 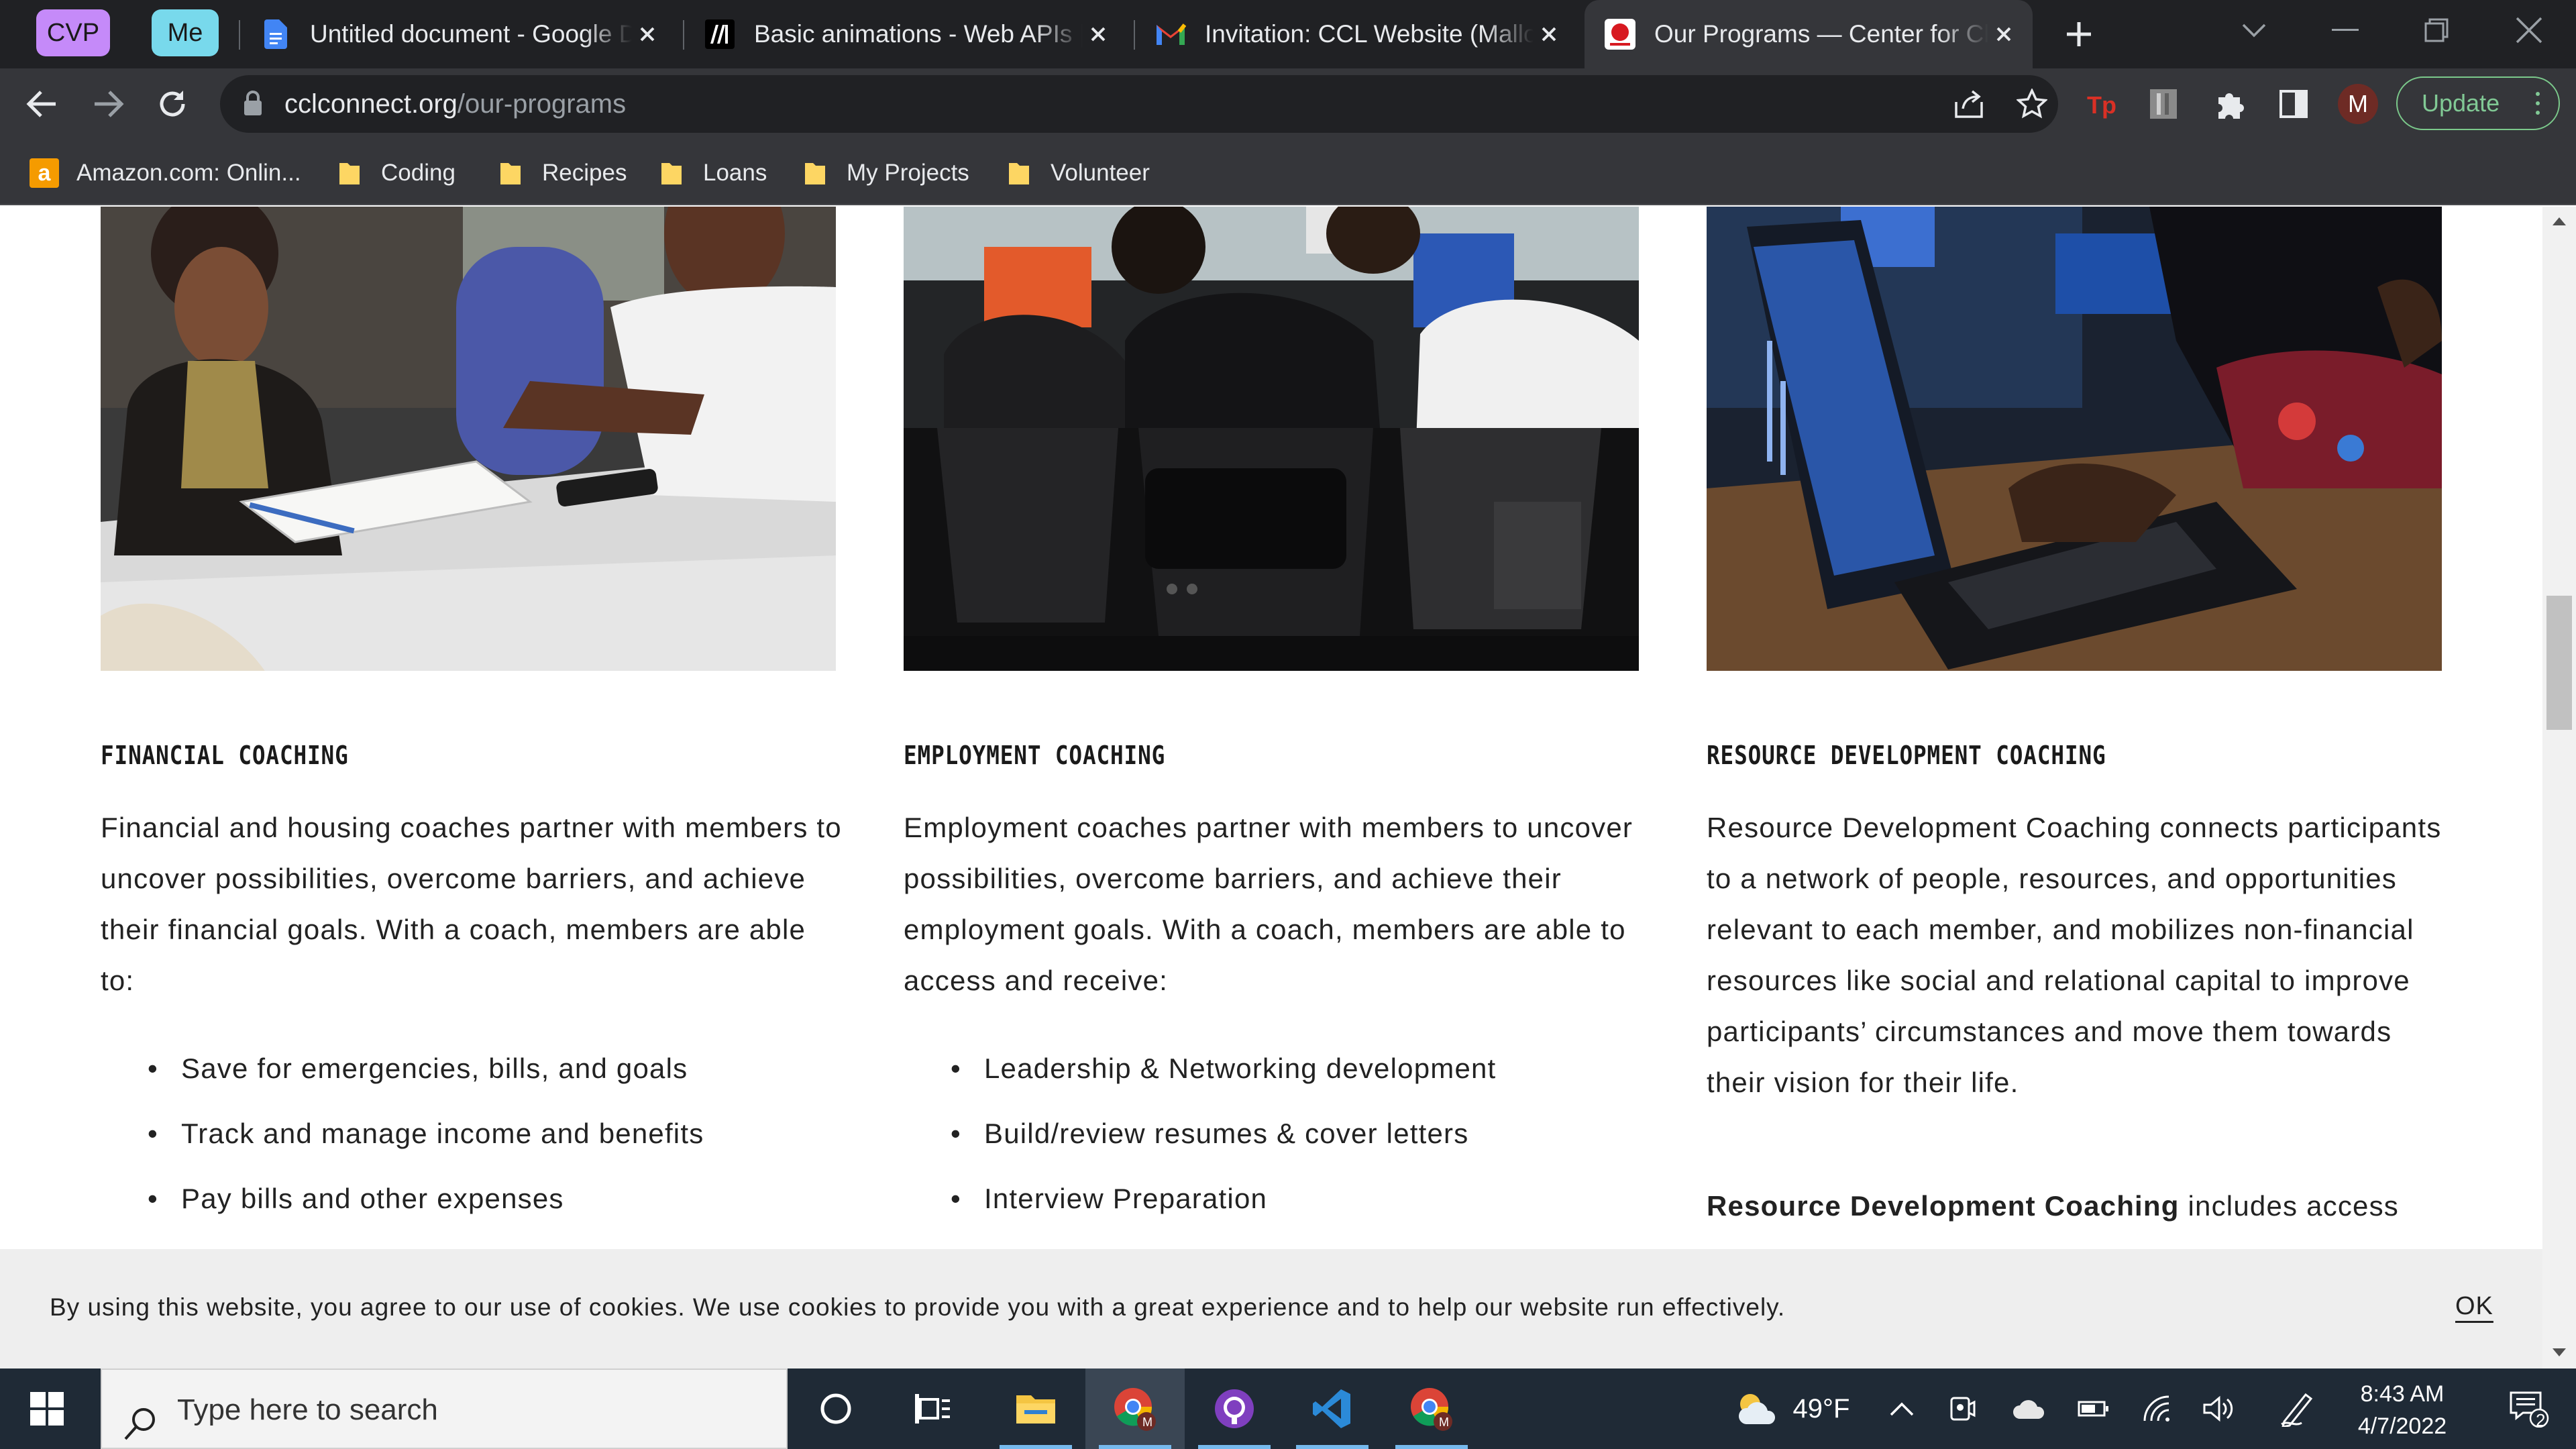 I want to click on speaker-icon, so click(x=2218, y=1408).